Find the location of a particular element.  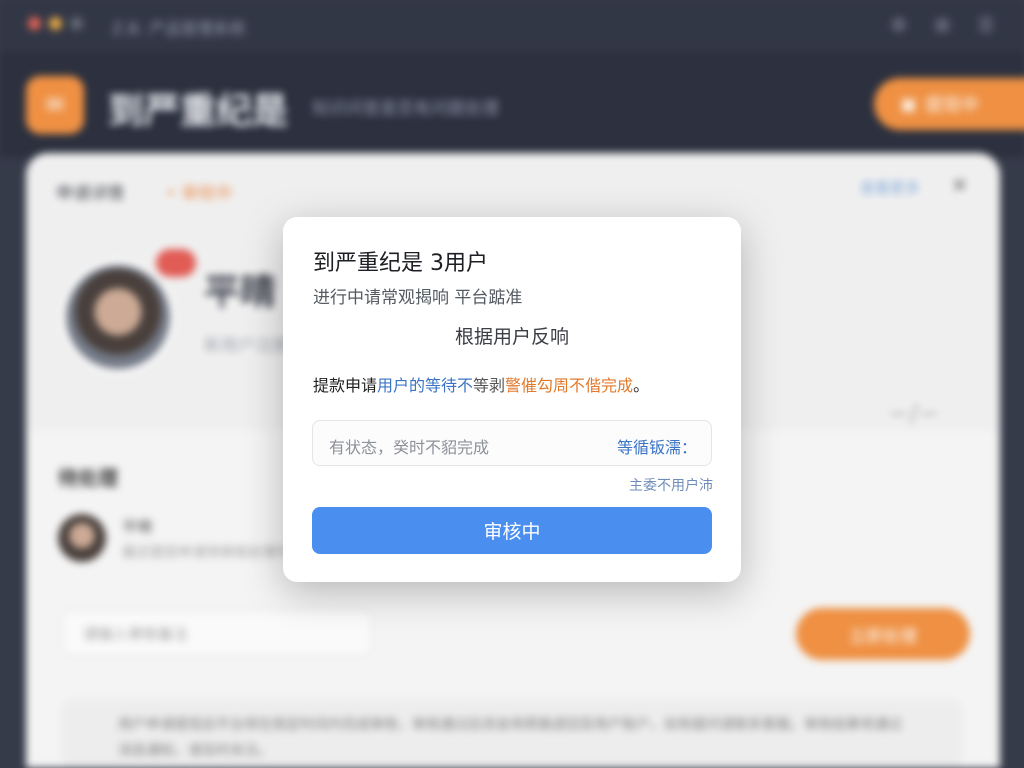

desc-blue-text: 用户的等待不 is located at coordinates (425, 385).